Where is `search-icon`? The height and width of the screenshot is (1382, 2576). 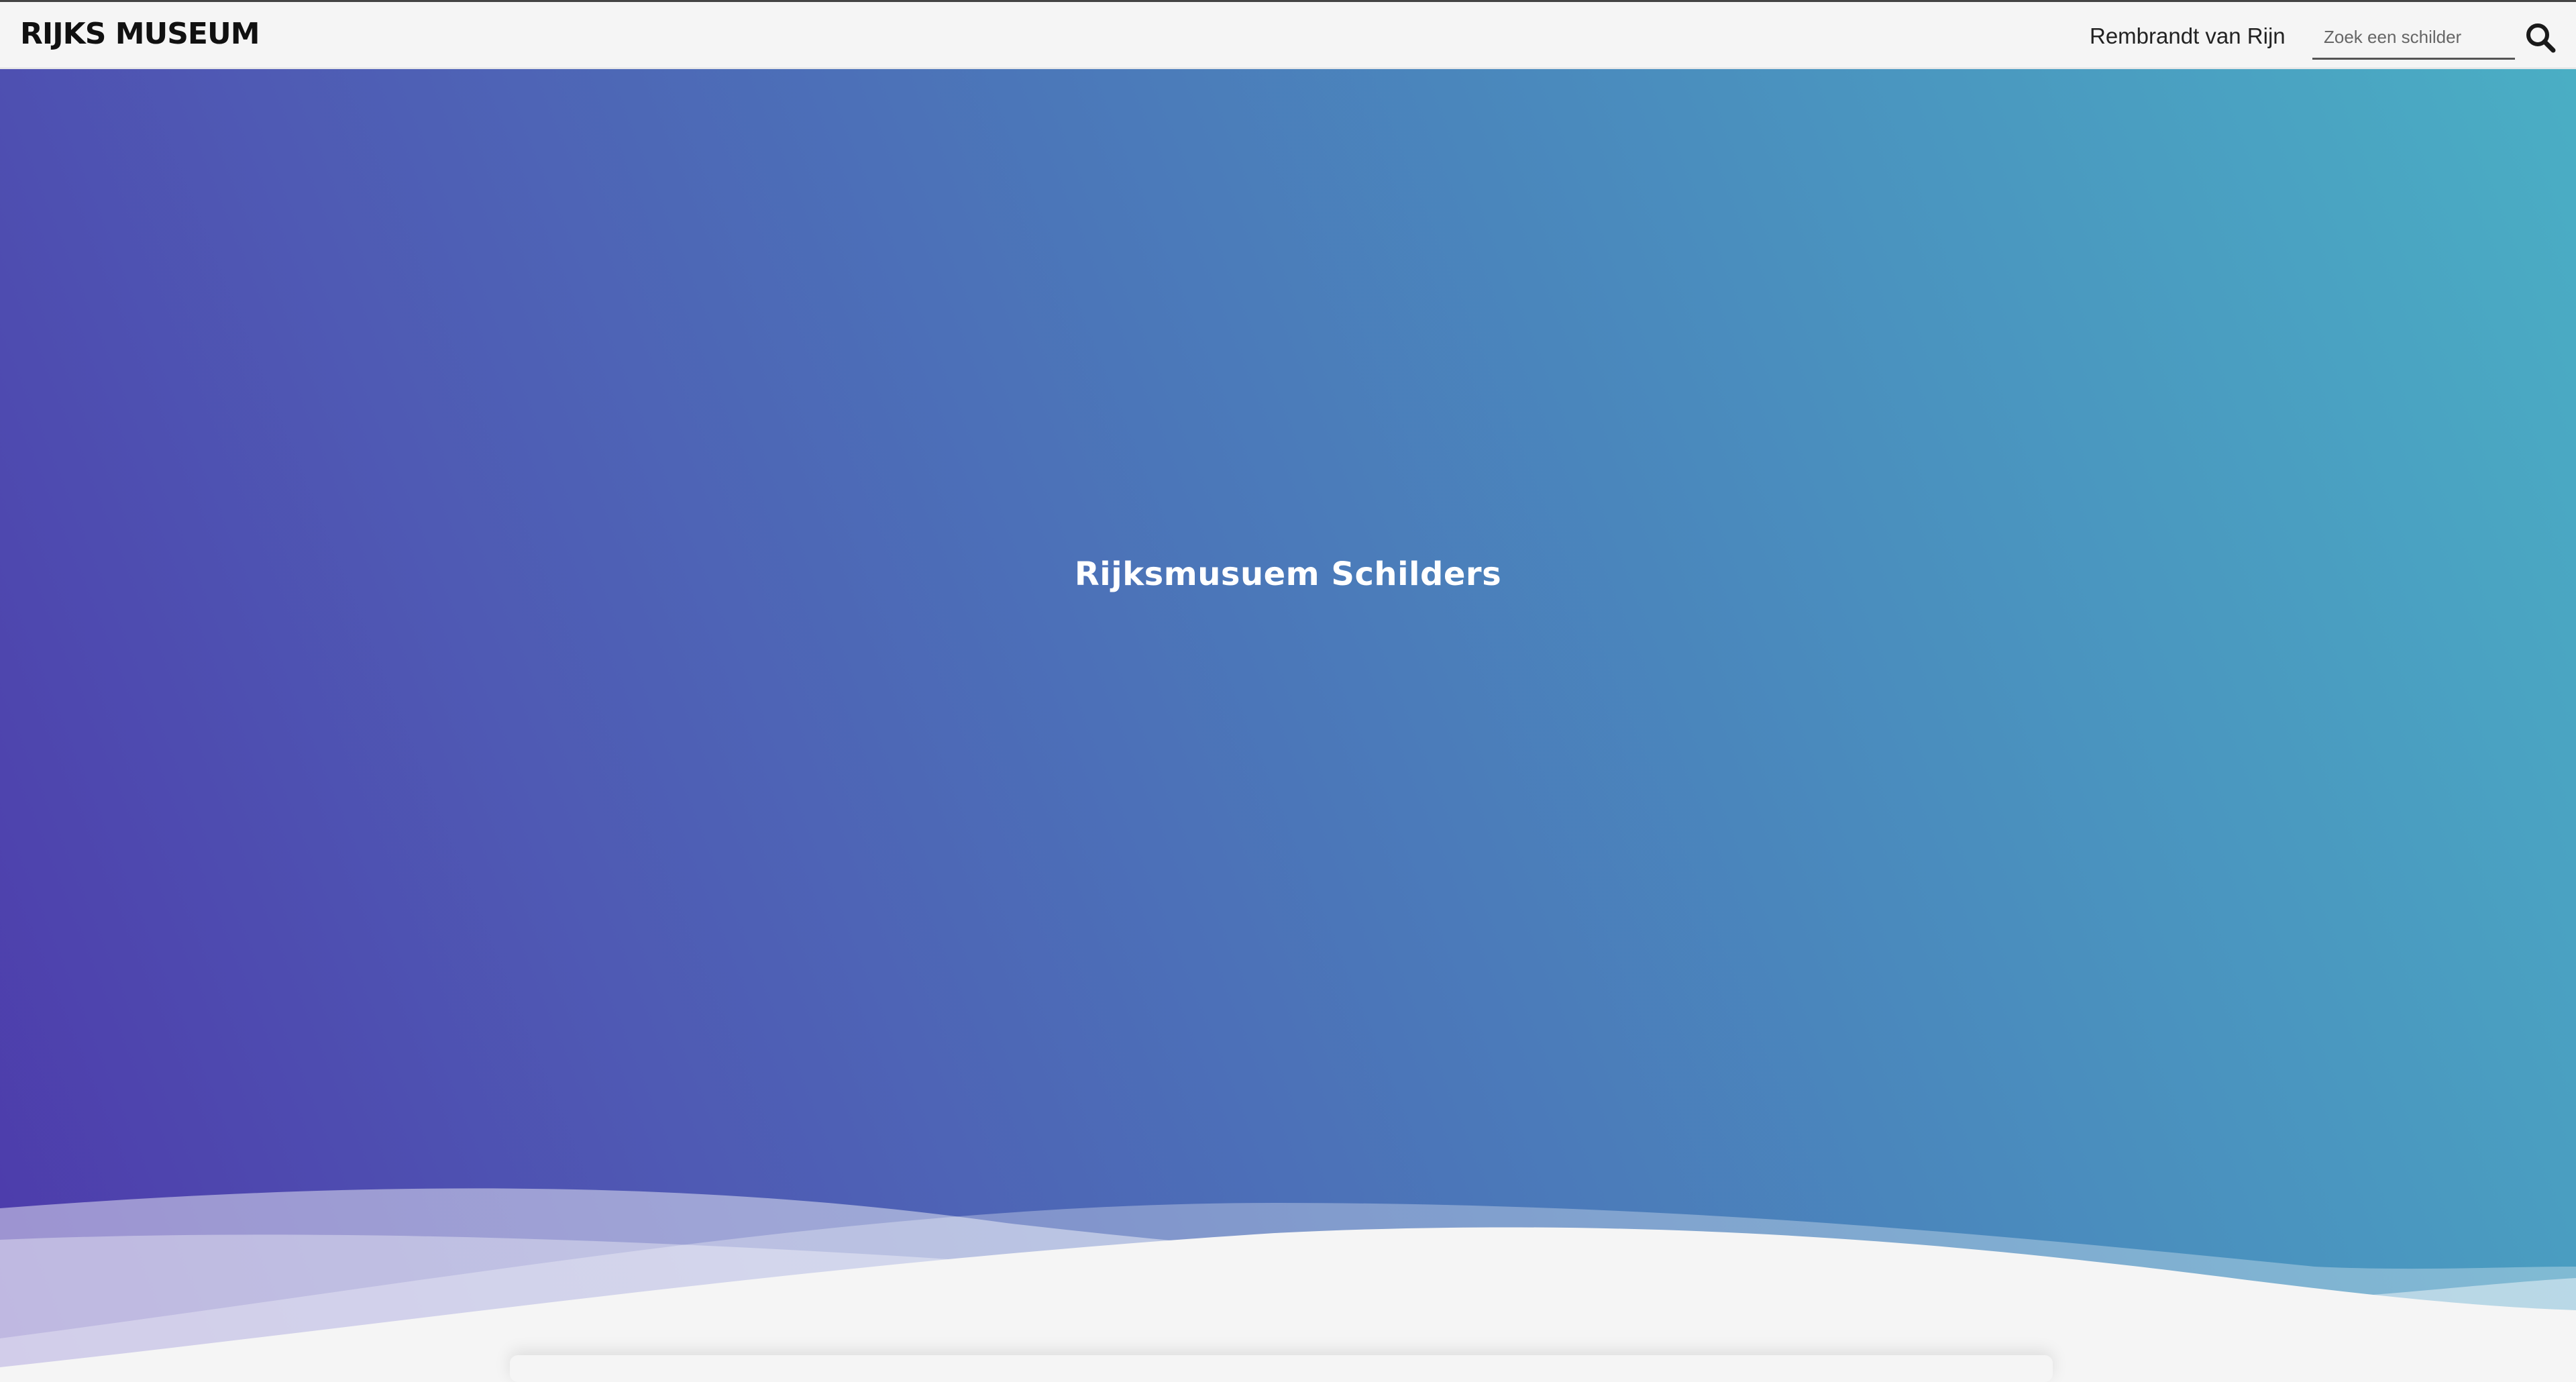
search-icon is located at coordinates (2541, 38).